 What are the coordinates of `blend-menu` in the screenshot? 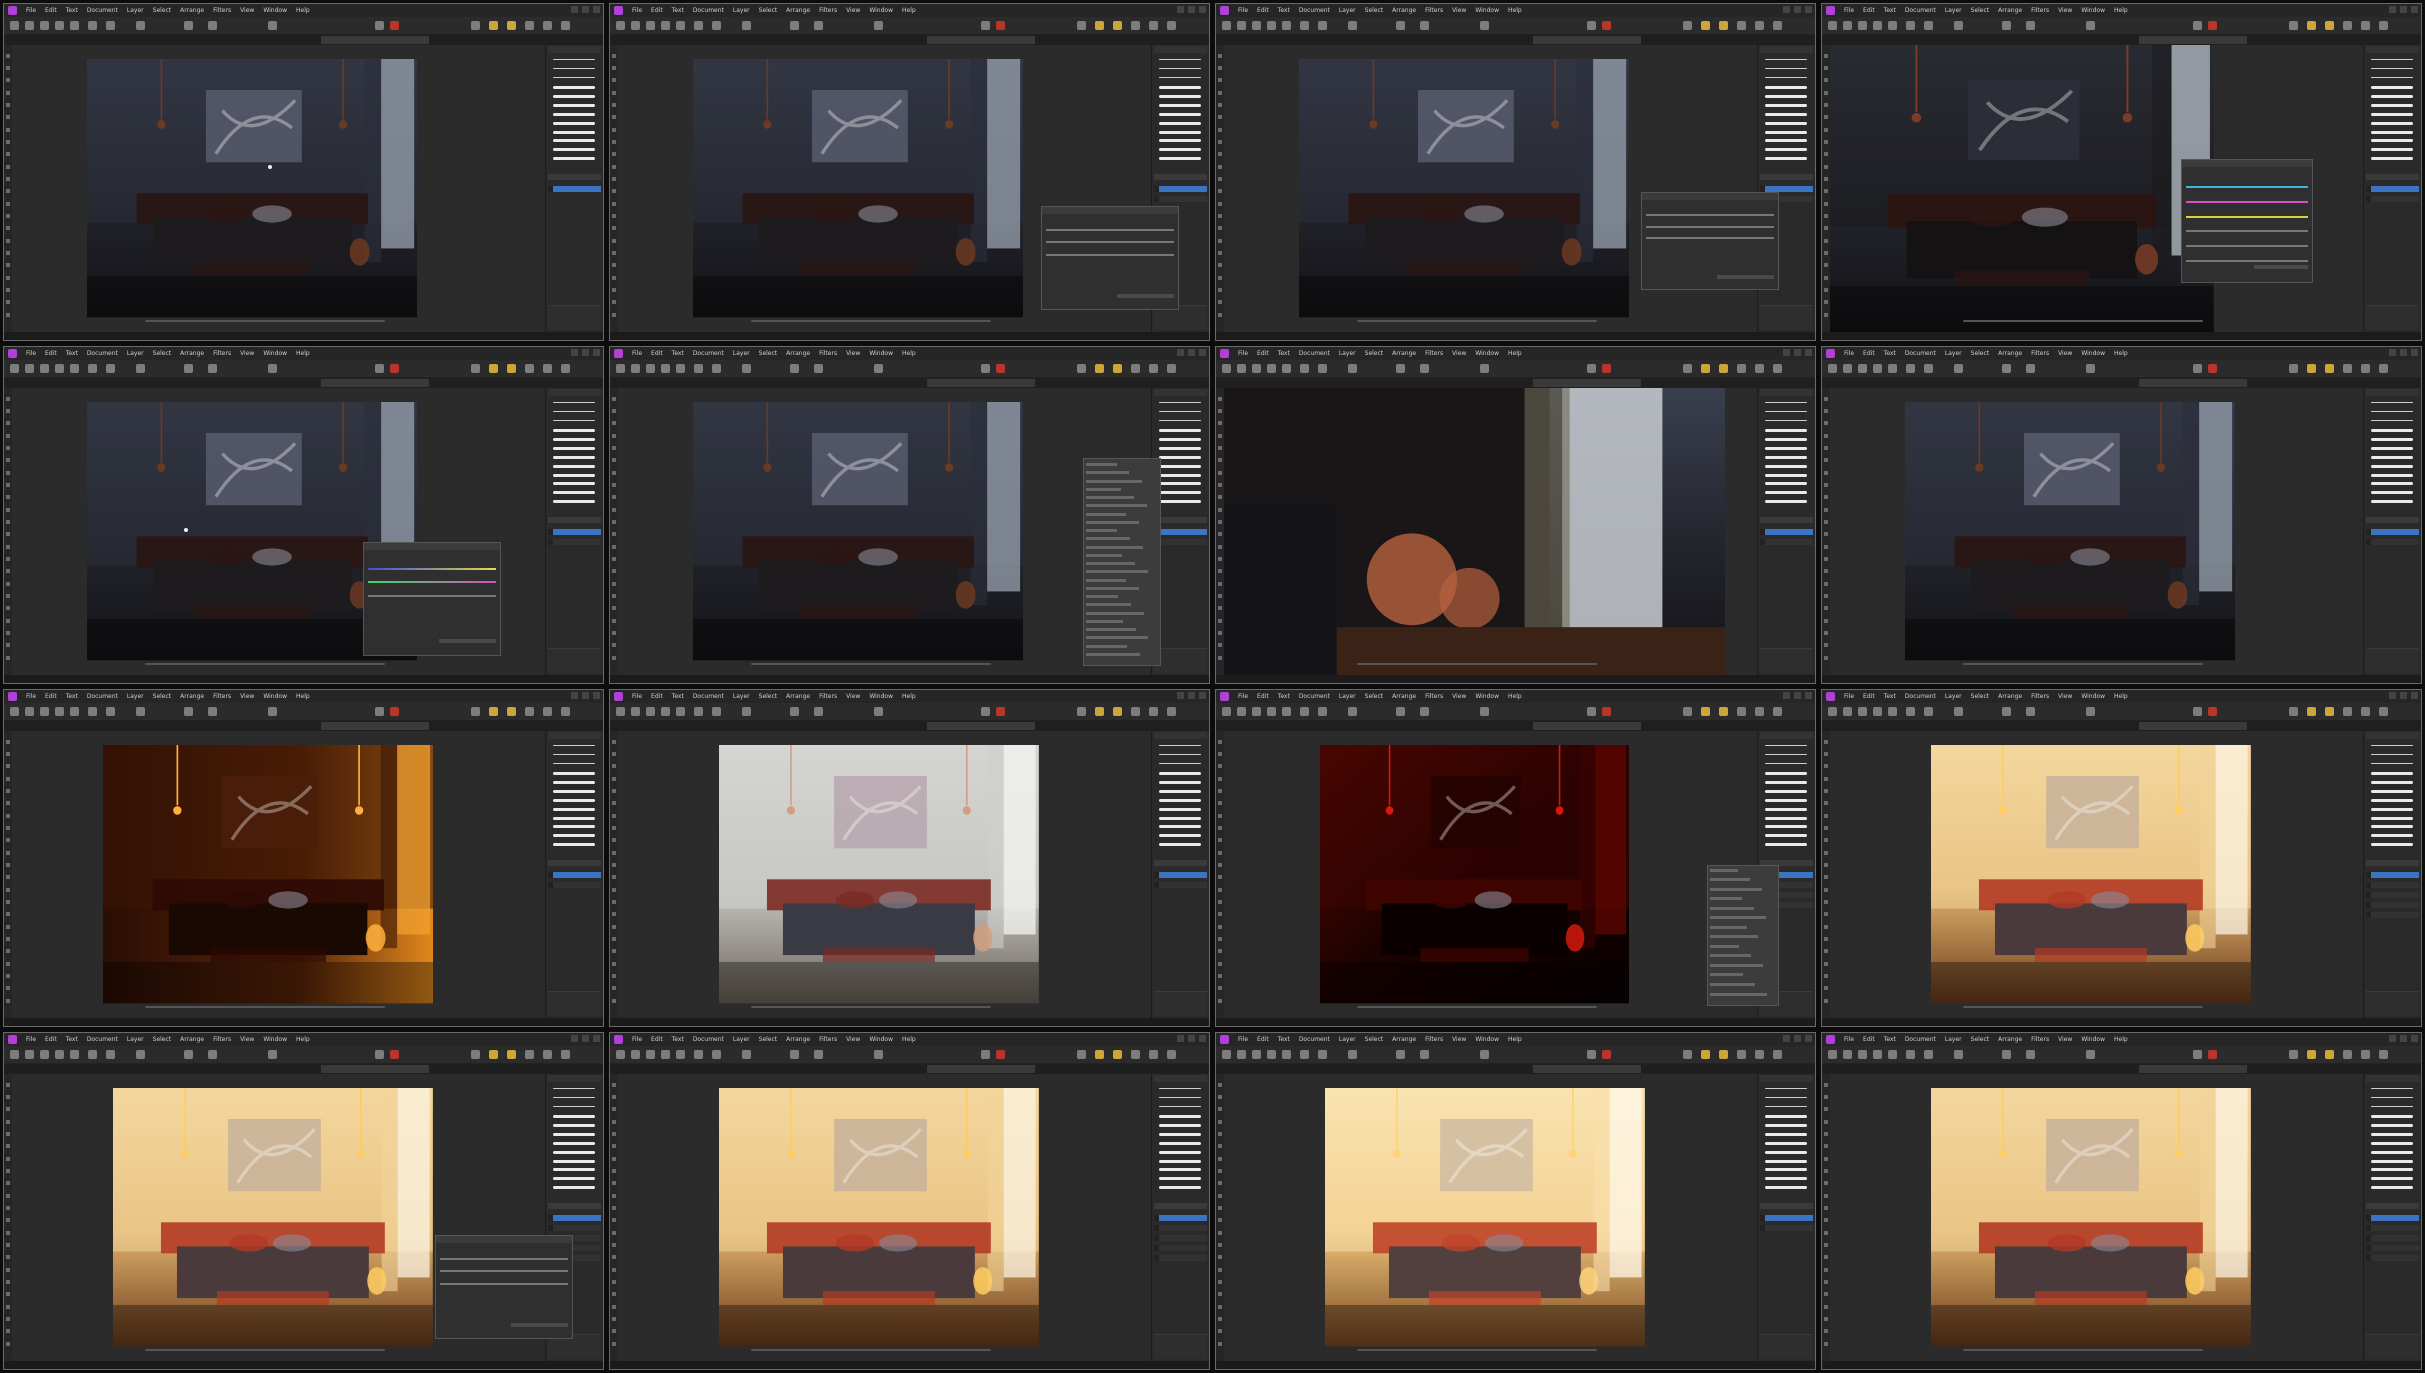 It's located at (1743, 935).